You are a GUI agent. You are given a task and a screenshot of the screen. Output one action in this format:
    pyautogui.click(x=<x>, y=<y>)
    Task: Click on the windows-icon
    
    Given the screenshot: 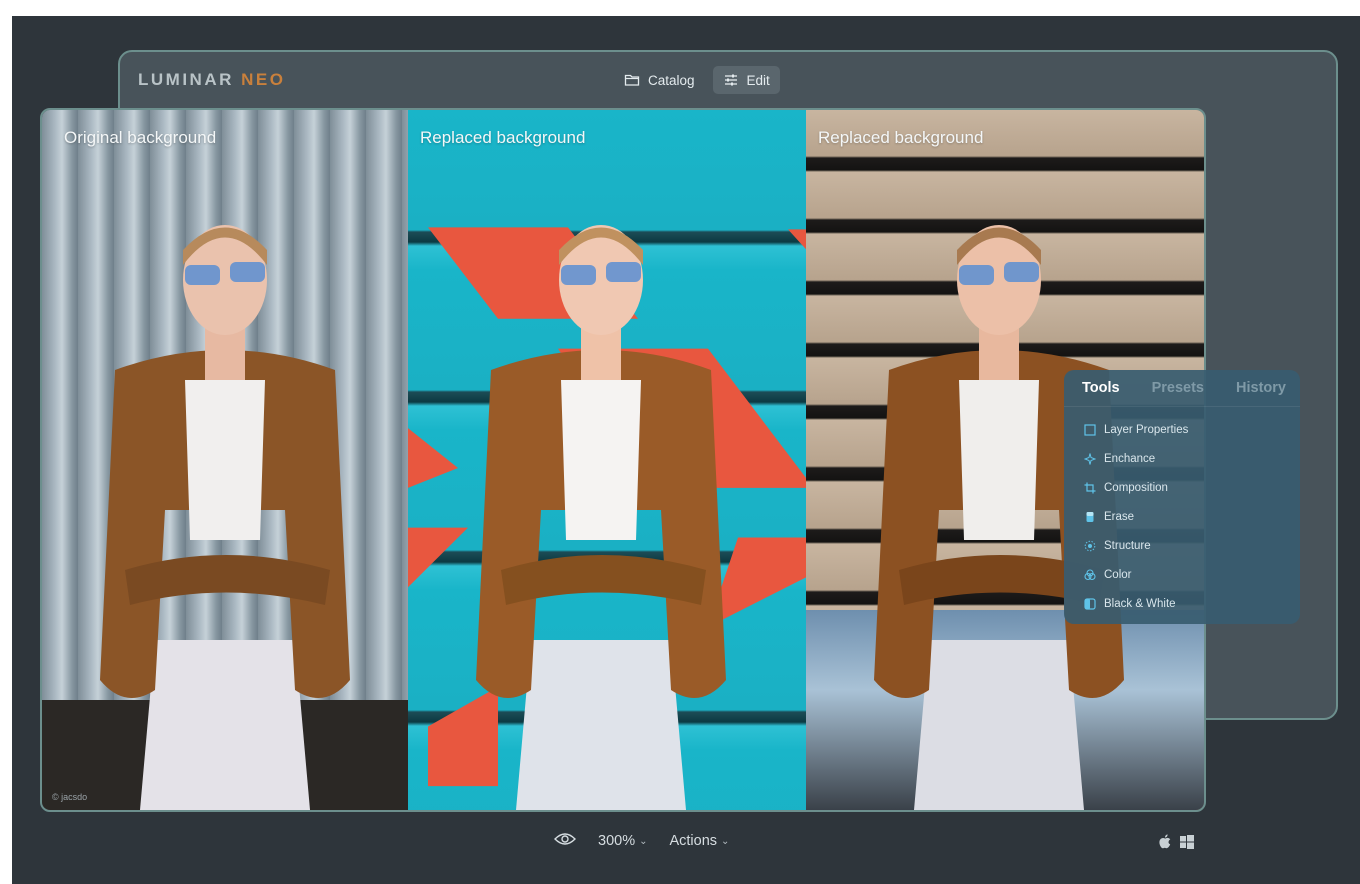 What is the action you would take?
    pyautogui.click(x=1187, y=844)
    